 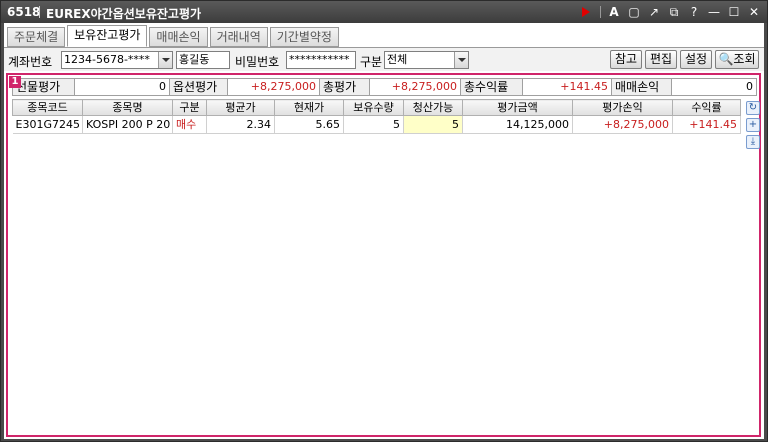 What do you see at coordinates (39, 12) in the screenshot?
I see `title-separator` at bounding box center [39, 12].